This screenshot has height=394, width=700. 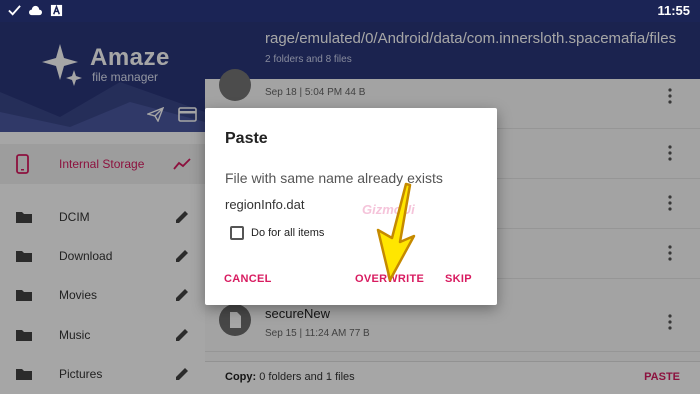 I want to click on check-icon, so click(x=14, y=10).